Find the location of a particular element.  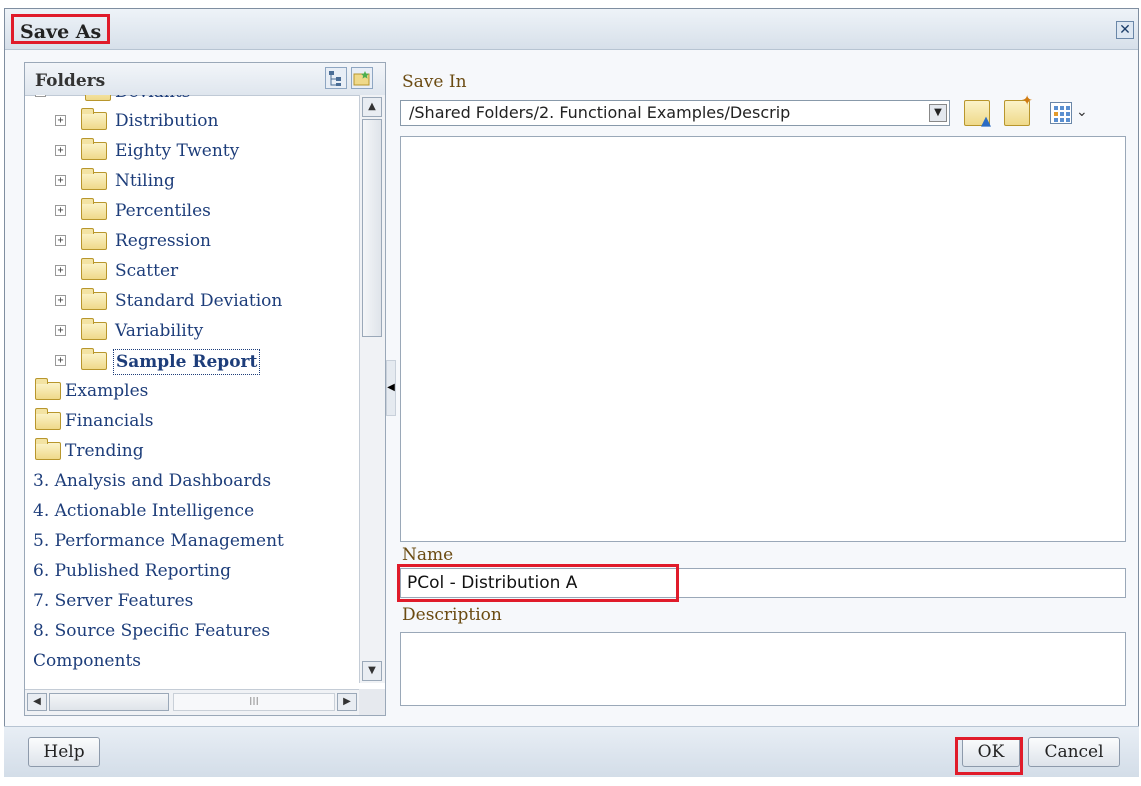

view-mode-icon is located at coordinates (1061, 113).